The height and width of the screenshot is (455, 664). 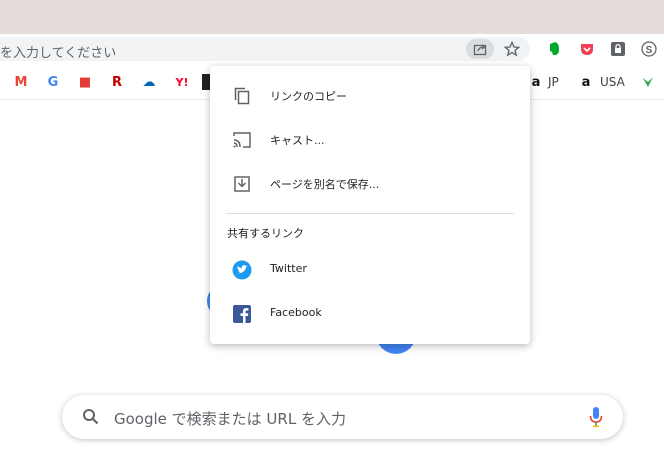 I want to click on gmail-bookmark: M, so click(x=21, y=82).